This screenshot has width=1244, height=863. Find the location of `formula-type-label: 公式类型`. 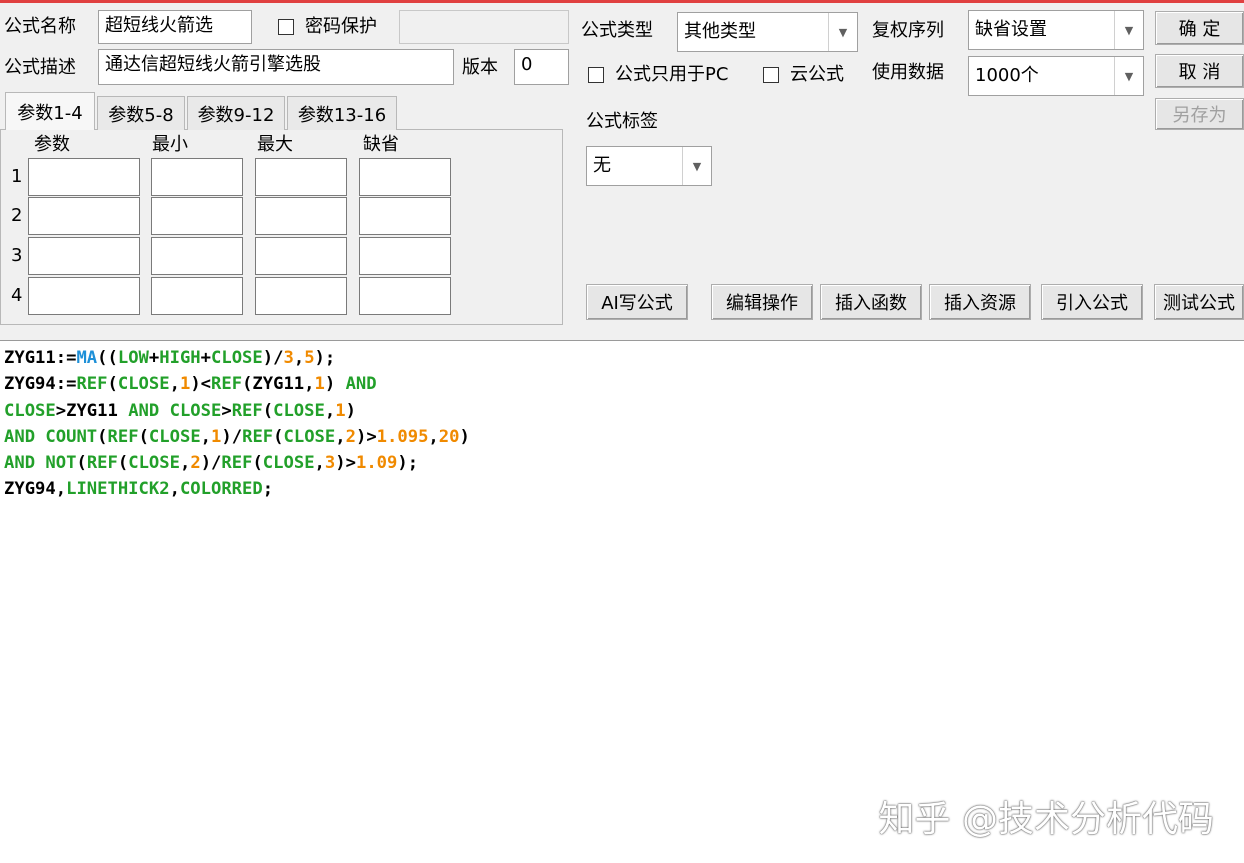

formula-type-label: 公式类型 is located at coordinates (617, 30).